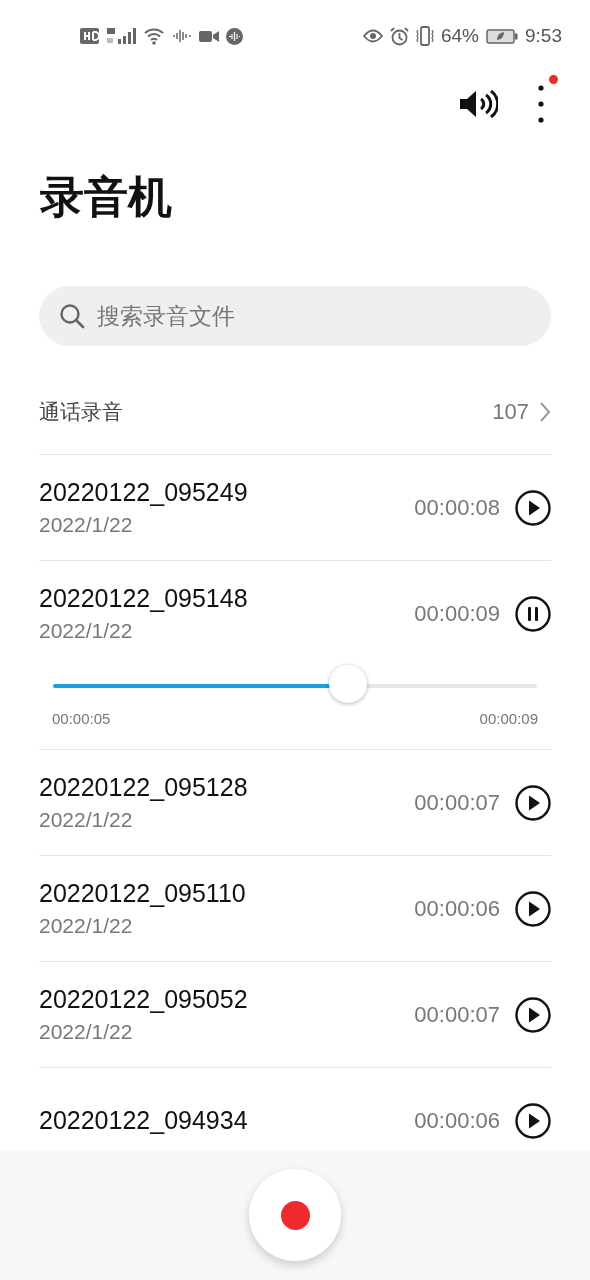  What do you see at coordinates (295, 908) in the screenshot?
I see `recording-item: 20220122_095110 2022/1/22 00:00:06` at bounding box center [295, 908].